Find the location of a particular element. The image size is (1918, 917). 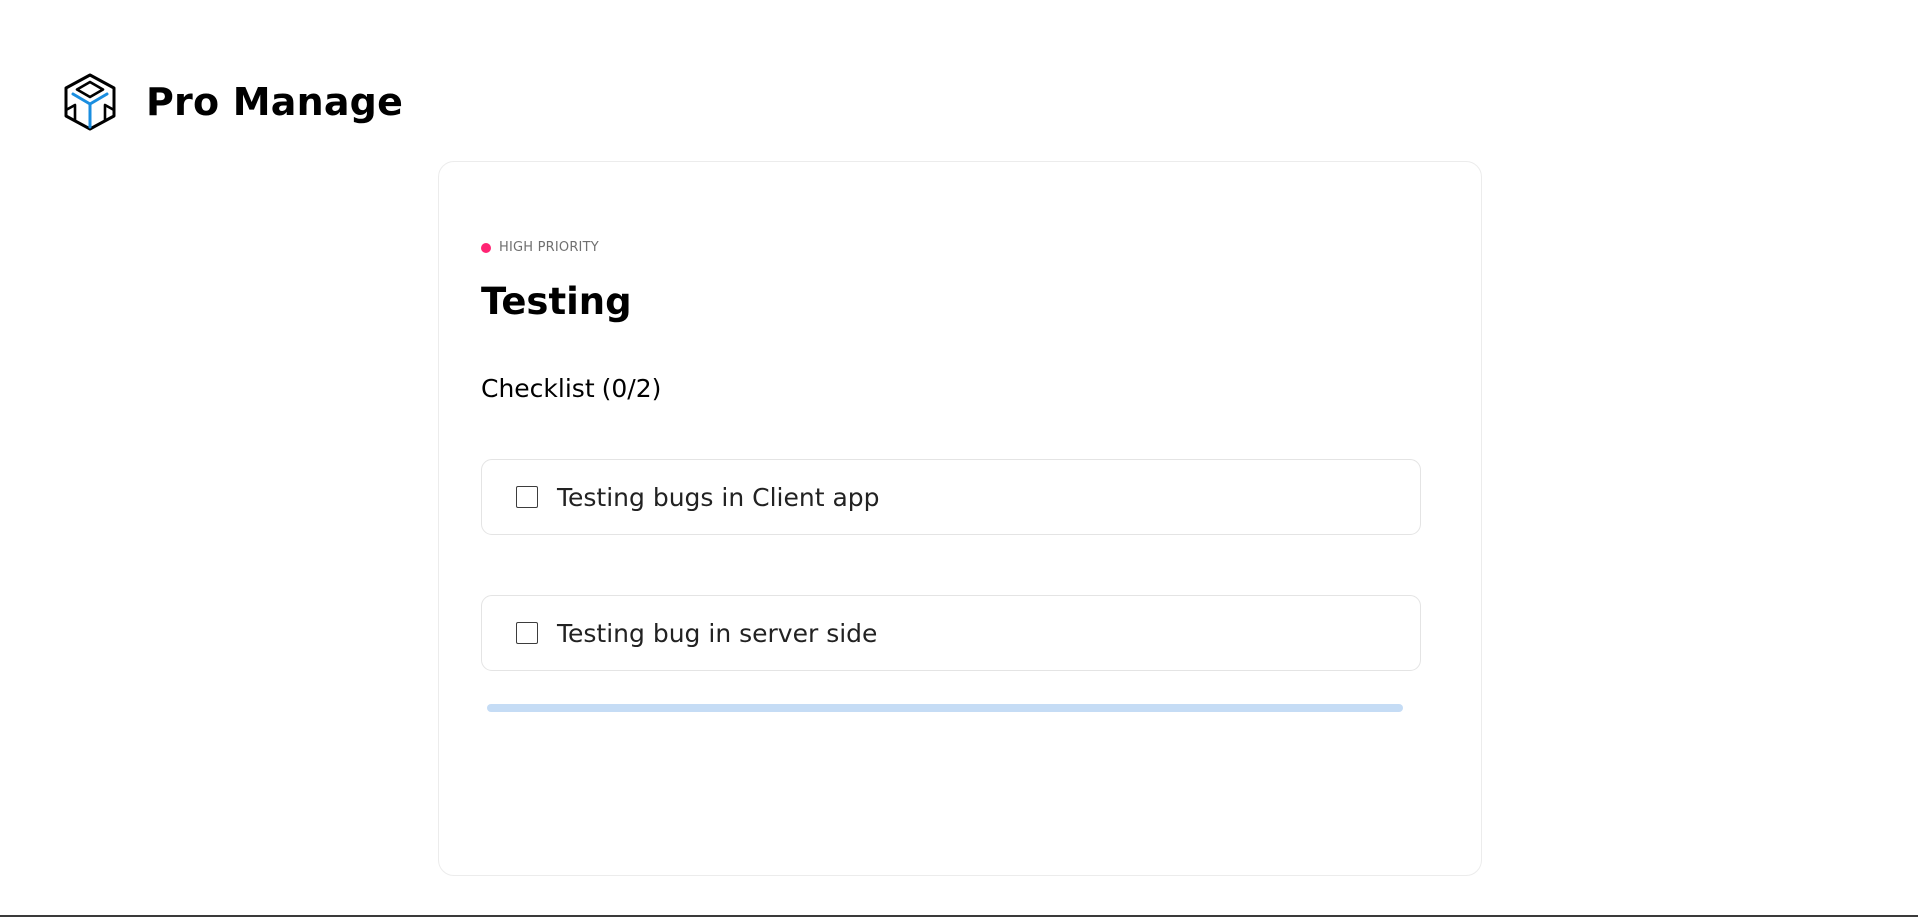

checklist-heading: Checklist (0/2) is located at coordinates (571, 388).